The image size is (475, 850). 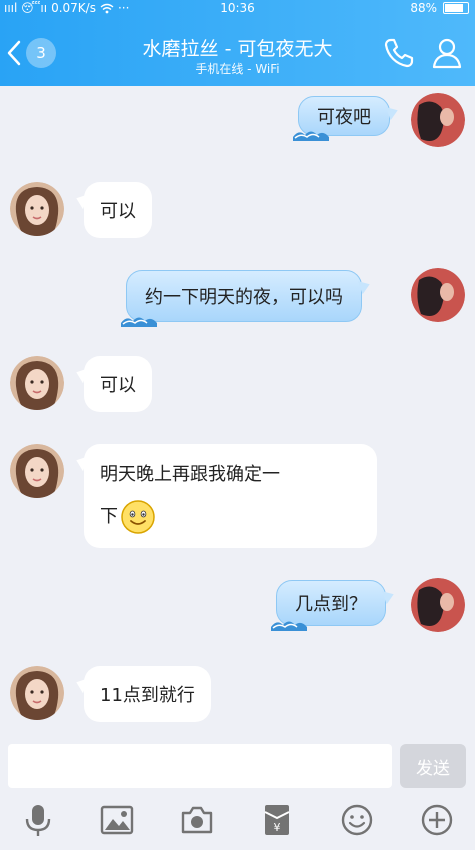 What do you see at coordinates (331, 604) in the screenshot?
I see `message-text: 几点到？` at bounding box center [331, 604].